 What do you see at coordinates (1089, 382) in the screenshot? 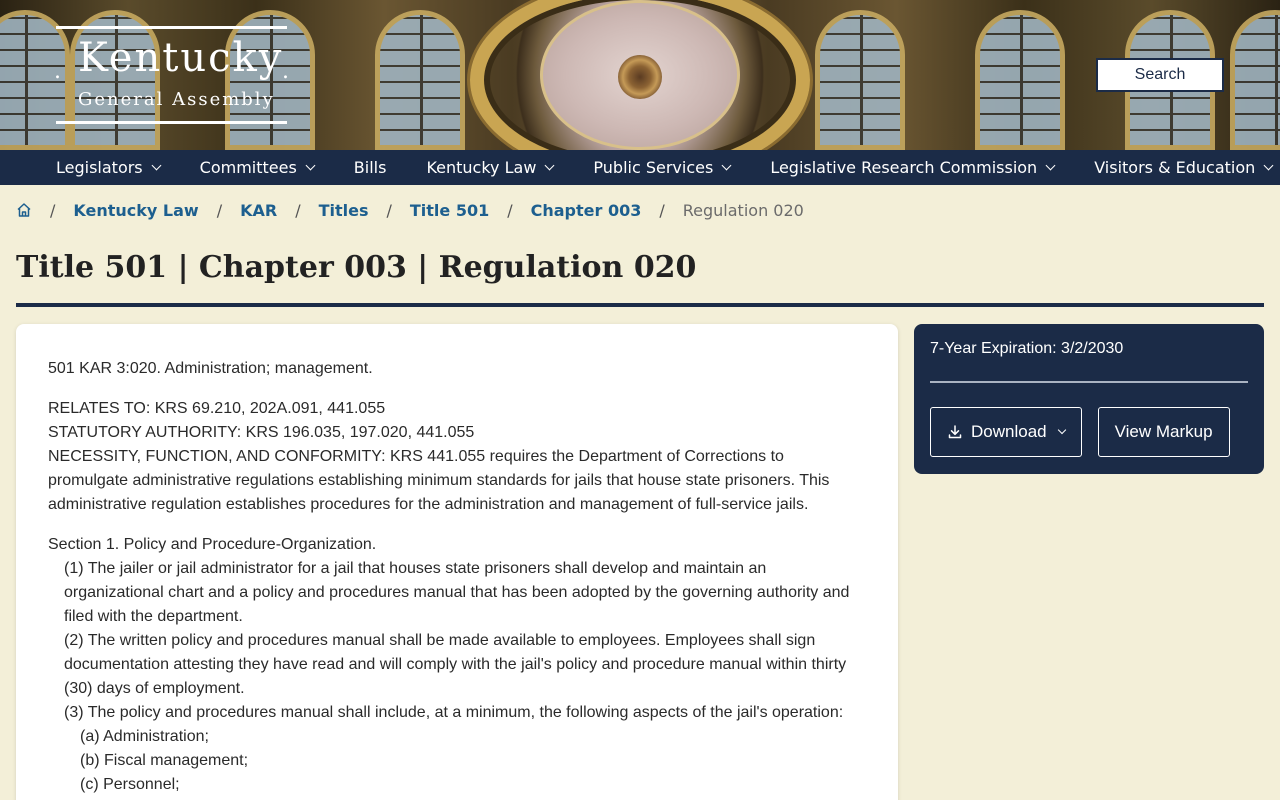
I see `sidebar-divider` at bounding box center [1089, 382].